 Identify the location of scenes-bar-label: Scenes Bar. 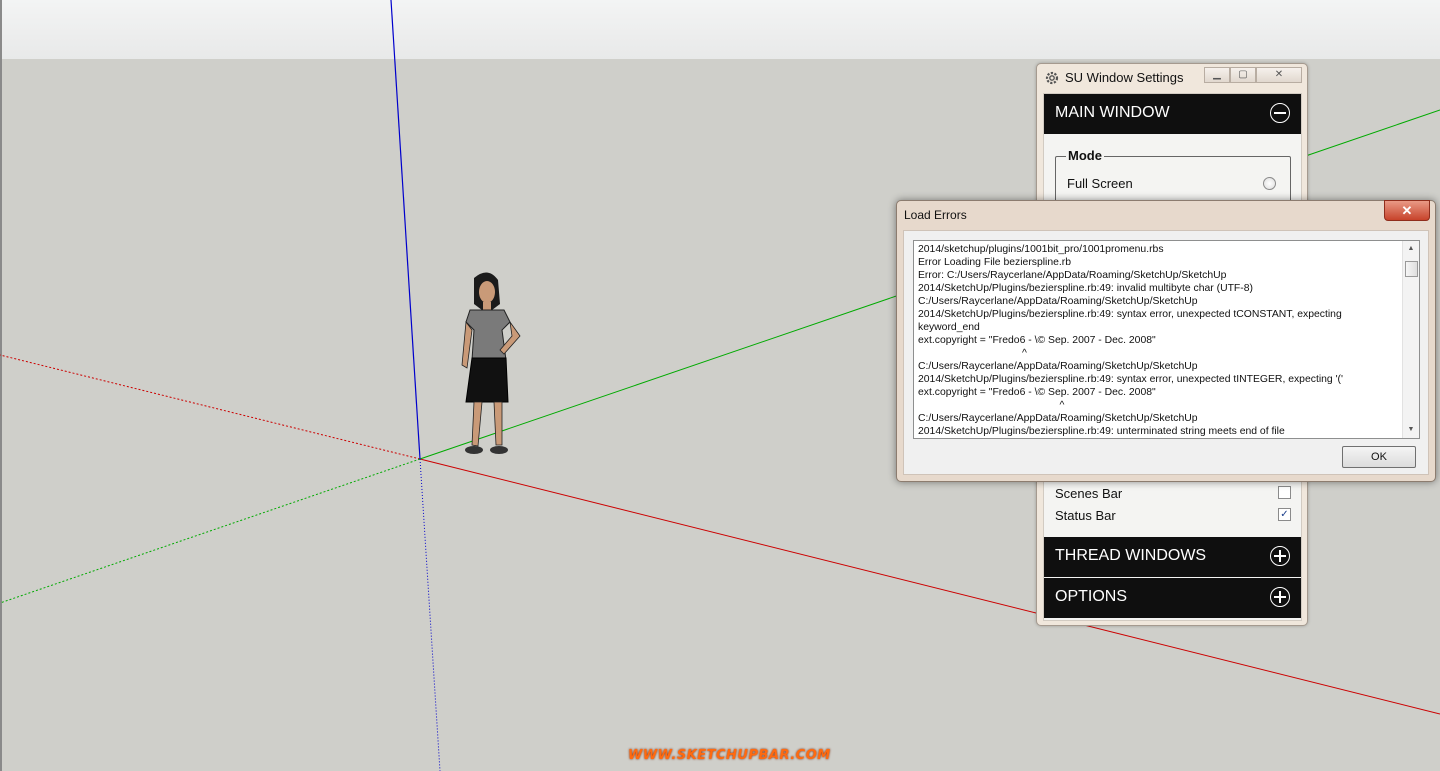
(1089, 493).